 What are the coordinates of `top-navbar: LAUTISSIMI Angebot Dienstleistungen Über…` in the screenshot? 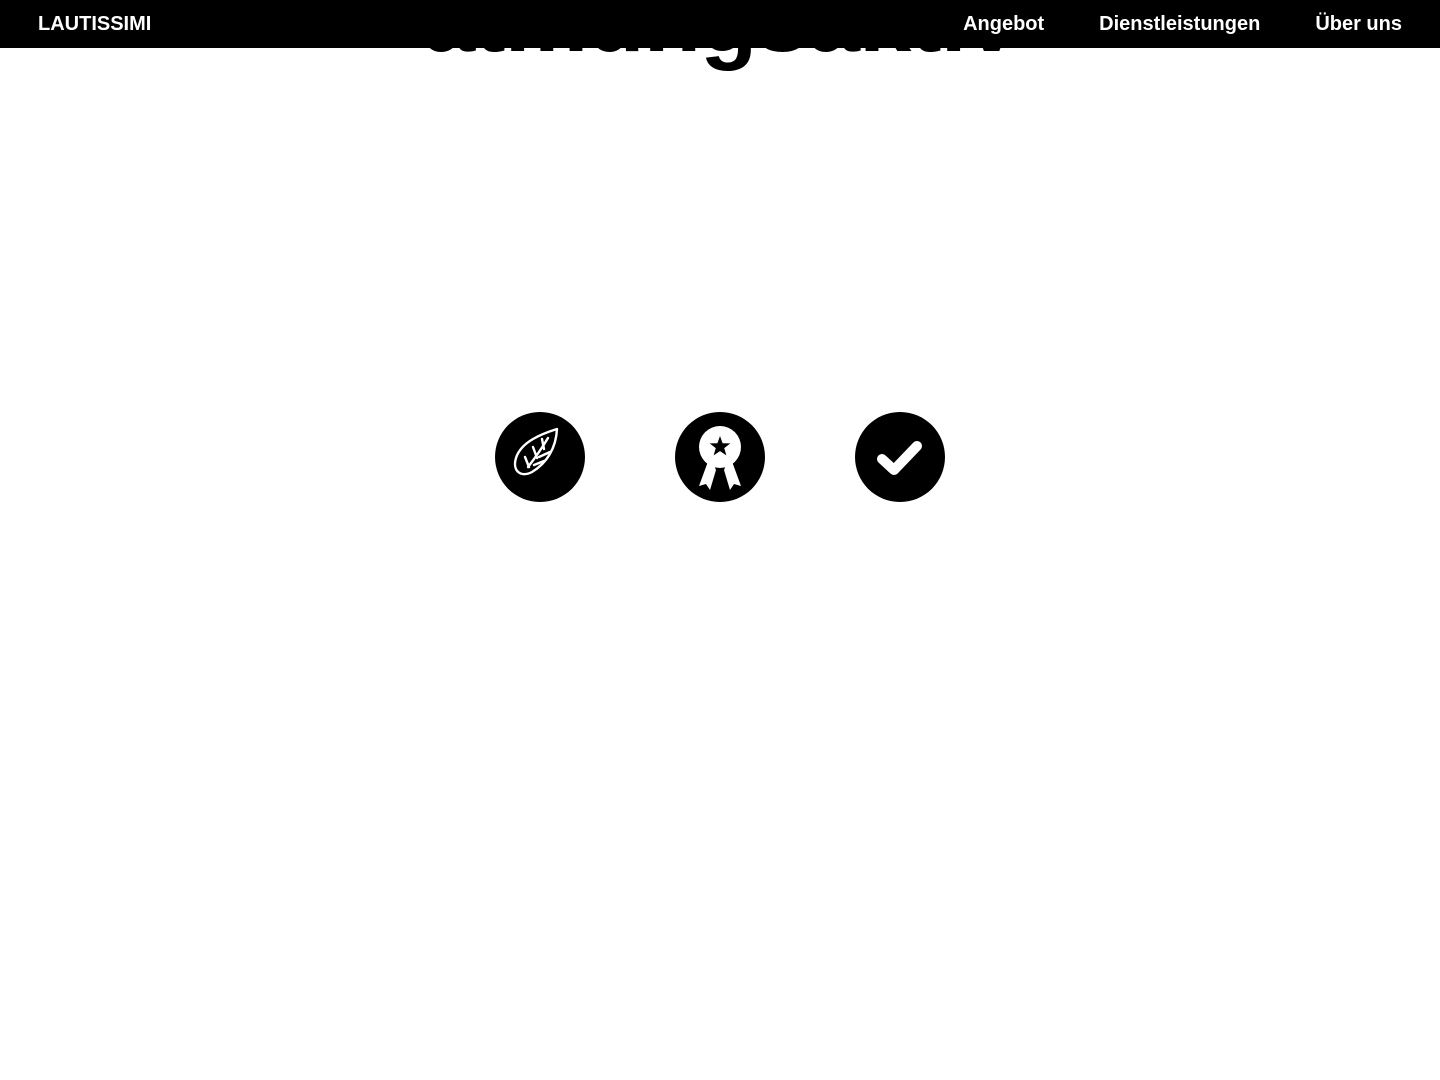 It's located at (720, 24).